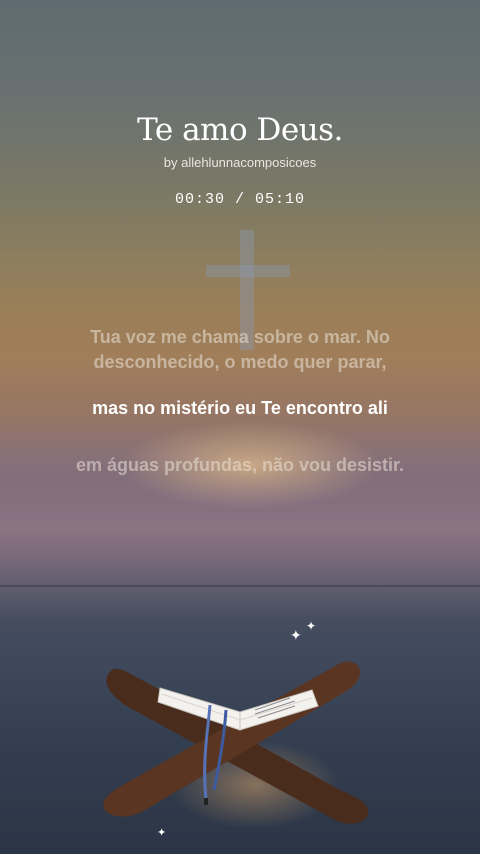  What do you see at coordinates (240, 130) in the screenshot?
I see `song-title: Te amo Deus.` at bounding box center [240, 130].